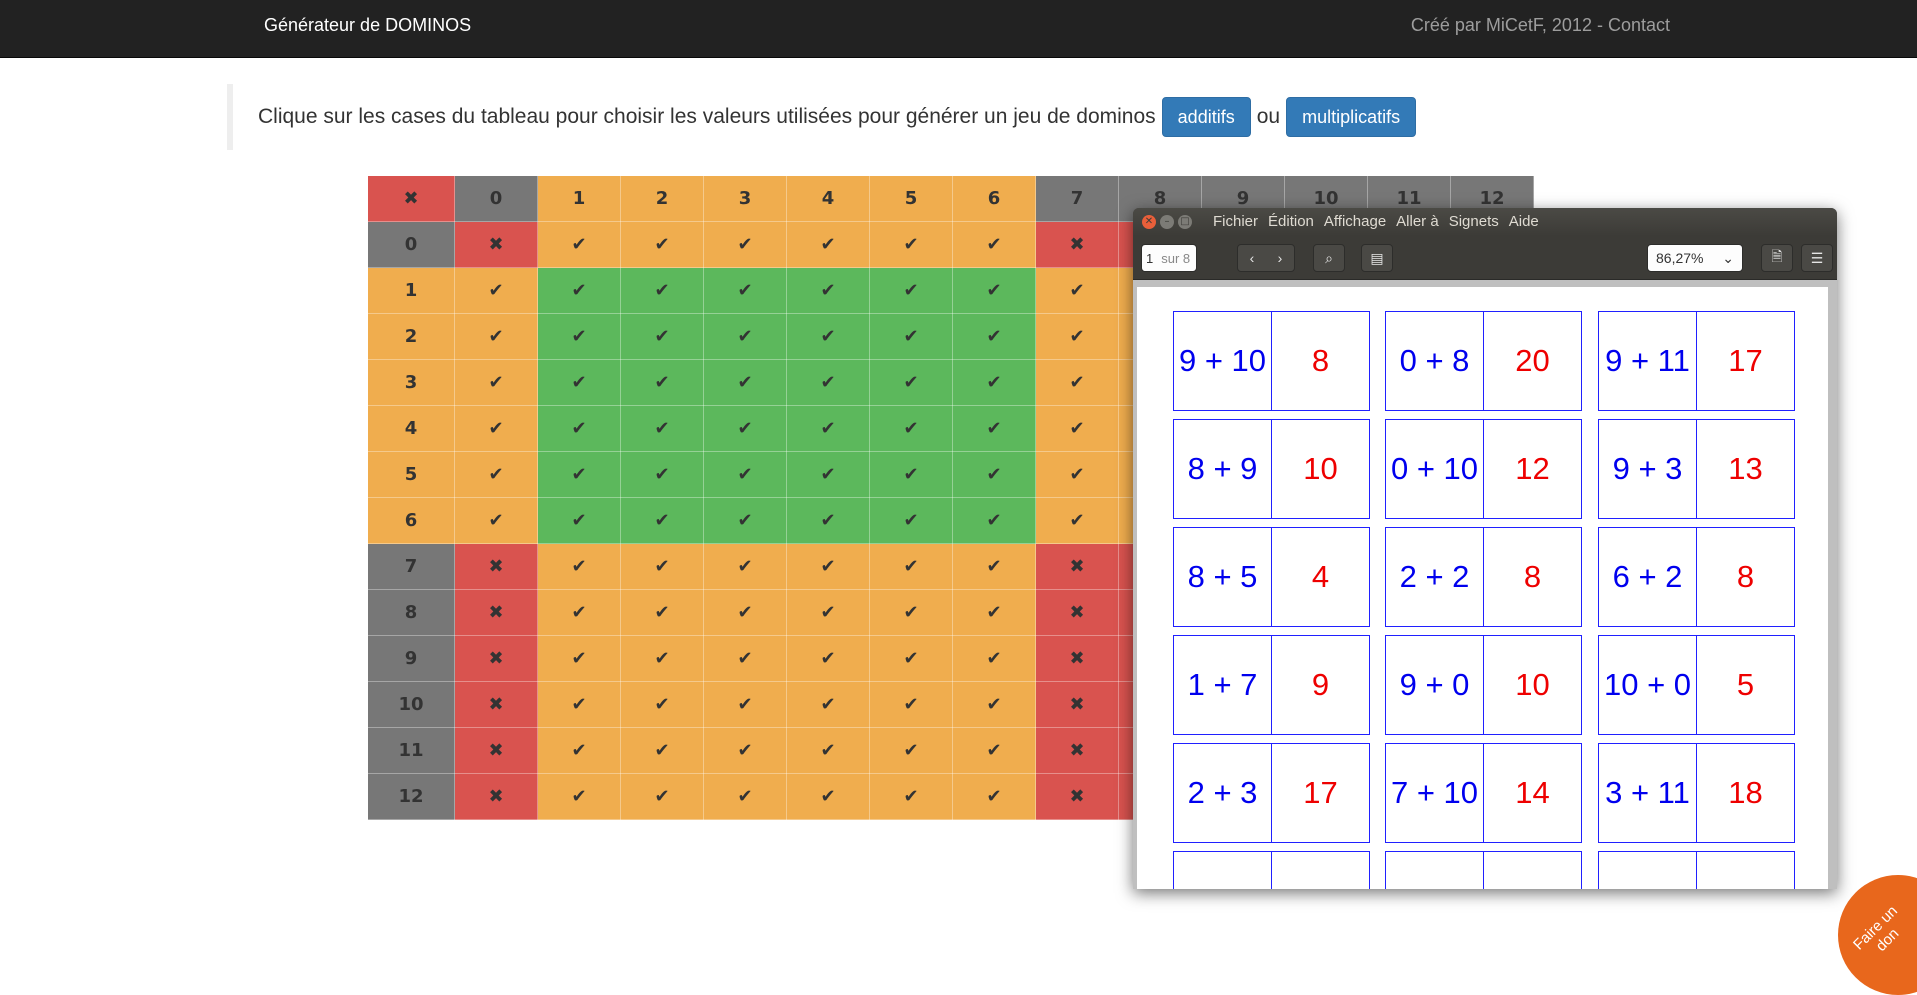 The width and height of the screenshot is (1917, 995). I want to click on menu-item: Édition, so click(1291, 221).